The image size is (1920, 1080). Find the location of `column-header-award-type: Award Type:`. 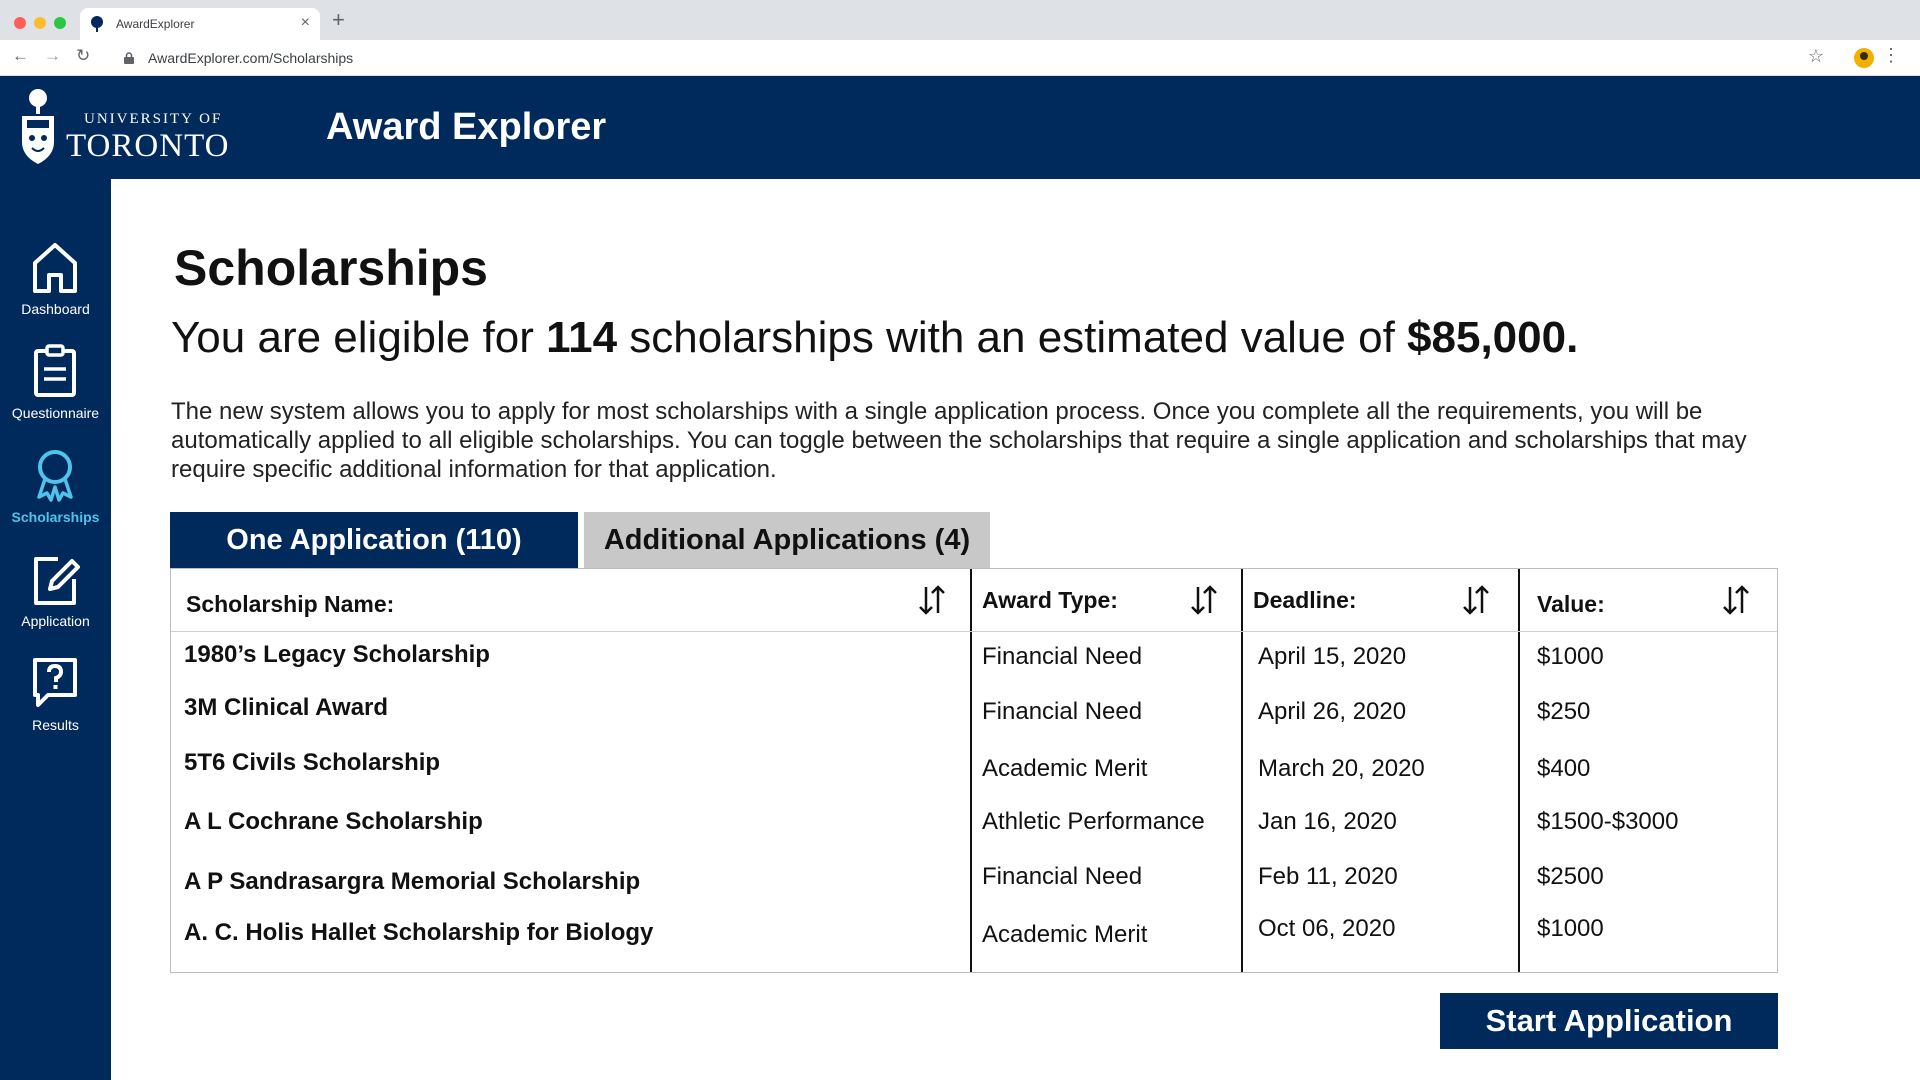

column-header-award-type: Award Type: is located at coordinates (1050, 600).